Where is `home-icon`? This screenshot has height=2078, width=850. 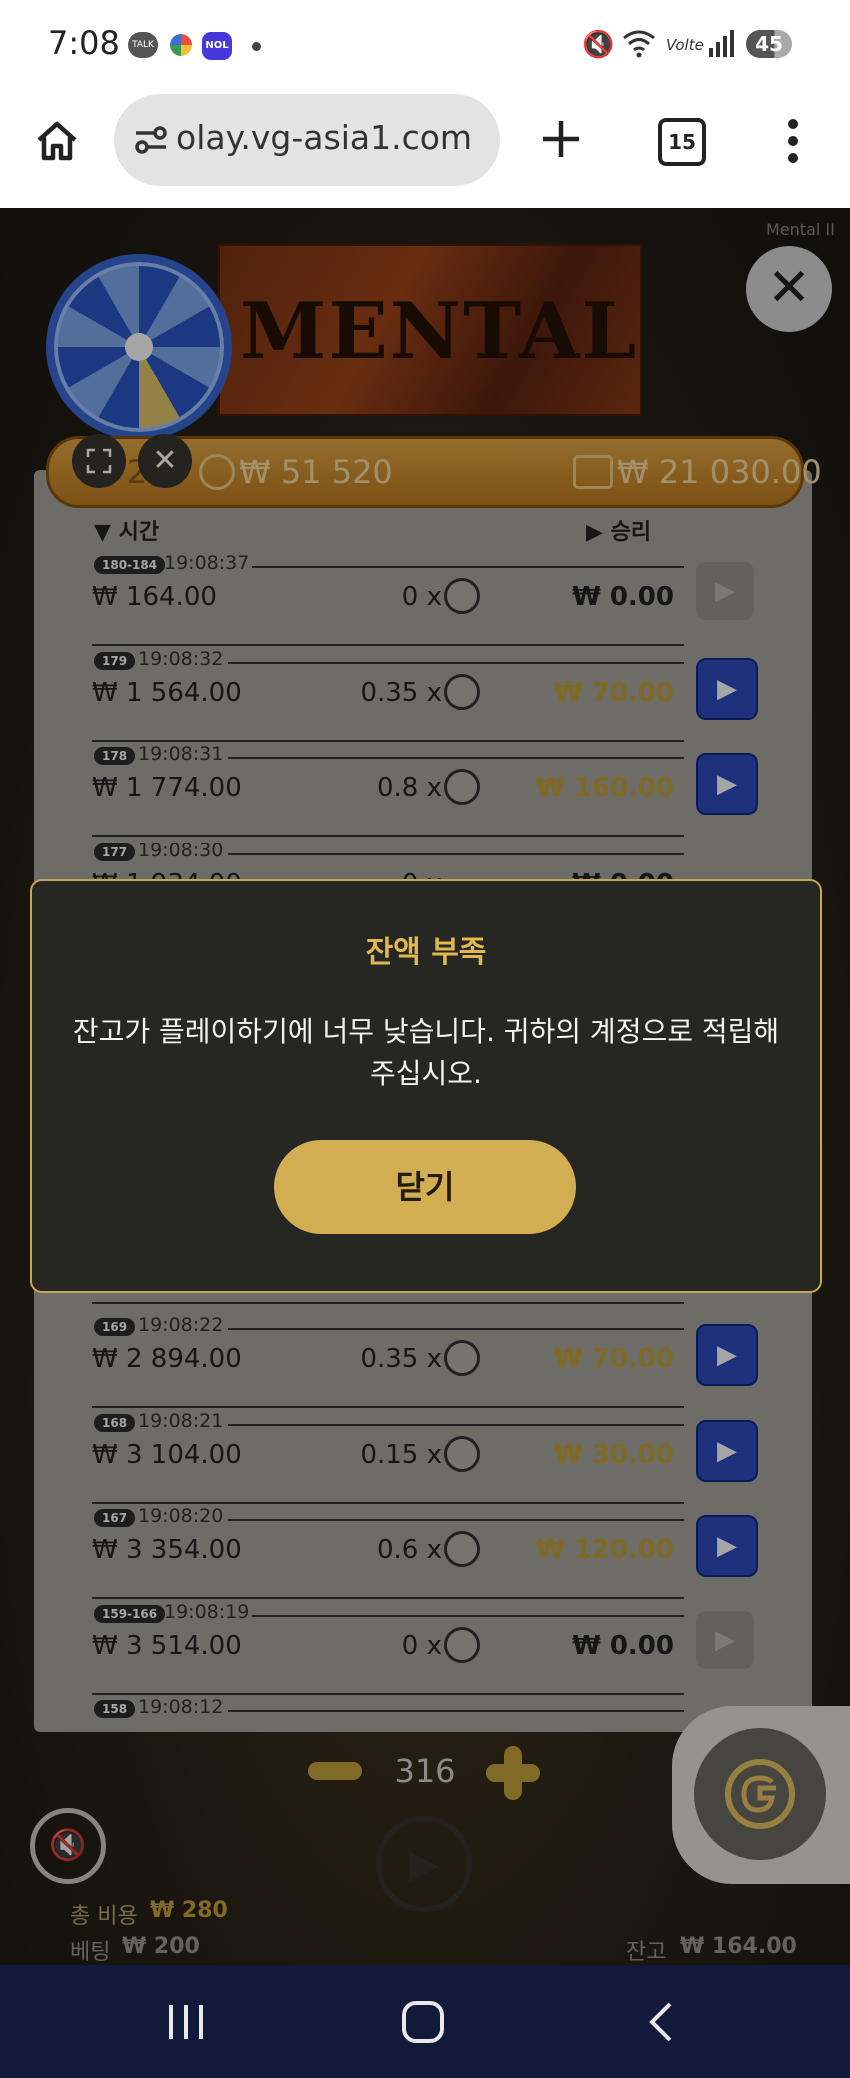 home-icon is located at coordinates (57, 141).